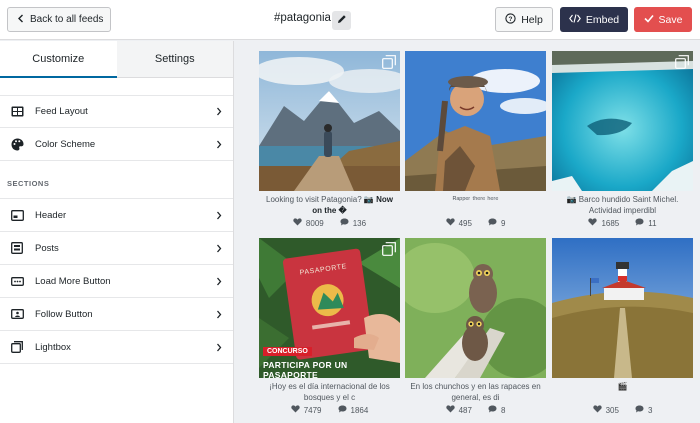 This screenshot has height=423, width=700. I want to click on sidebar-item-label: Color Scheme, so click(65, 144).